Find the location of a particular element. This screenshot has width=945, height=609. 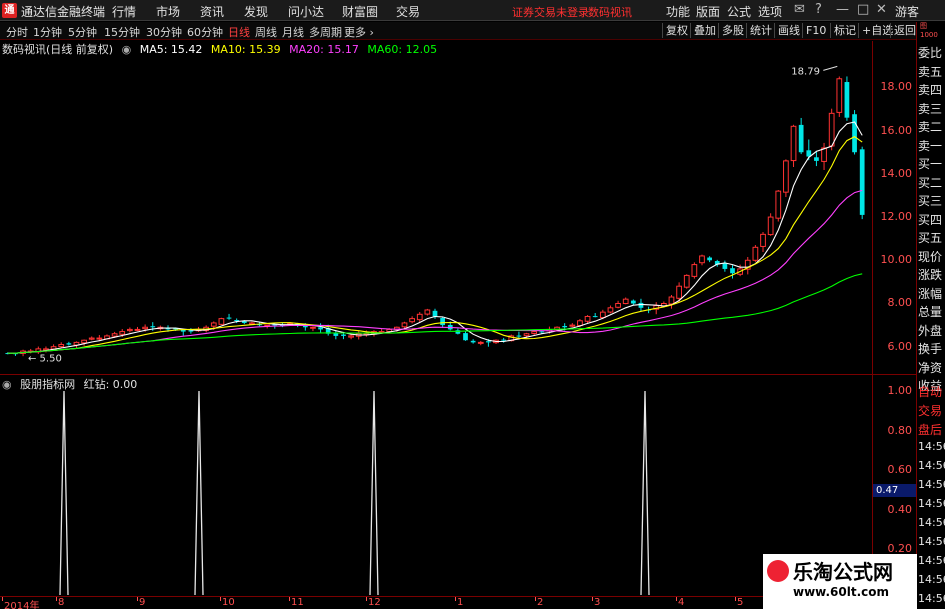

period-daily: 日线 is located at coordinates (239, 32).